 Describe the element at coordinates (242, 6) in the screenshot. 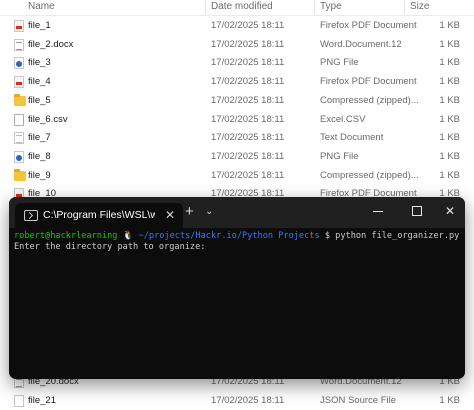

I see `column-header-date: Date modified` at that location.